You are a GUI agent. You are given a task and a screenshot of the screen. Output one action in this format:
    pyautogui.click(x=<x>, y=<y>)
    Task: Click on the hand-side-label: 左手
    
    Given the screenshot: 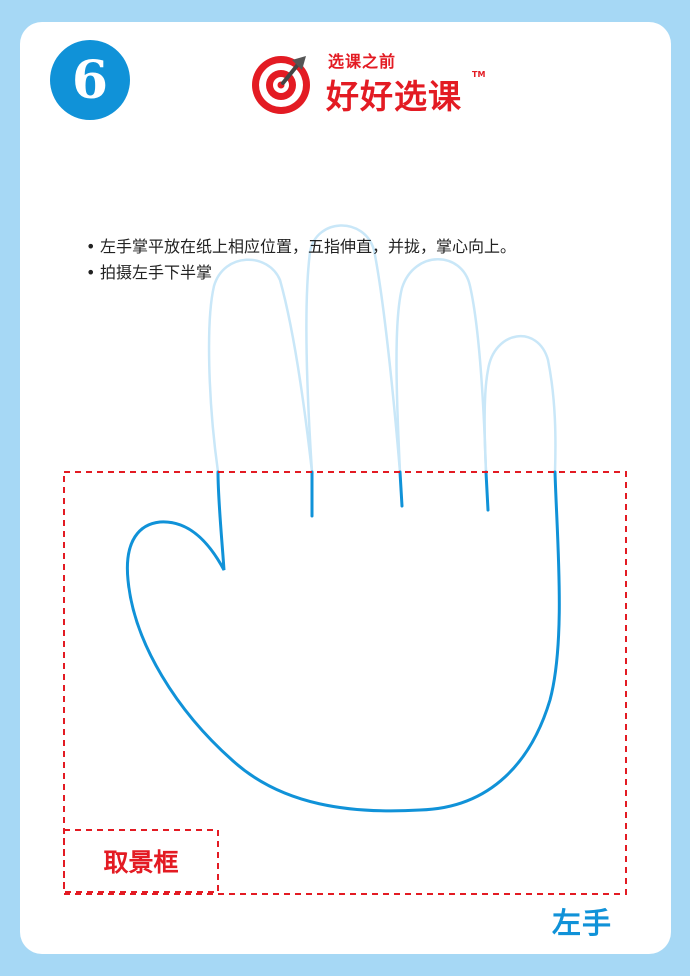 What is the action you would take?
    pyautogui.click(x=582, y=923)
    